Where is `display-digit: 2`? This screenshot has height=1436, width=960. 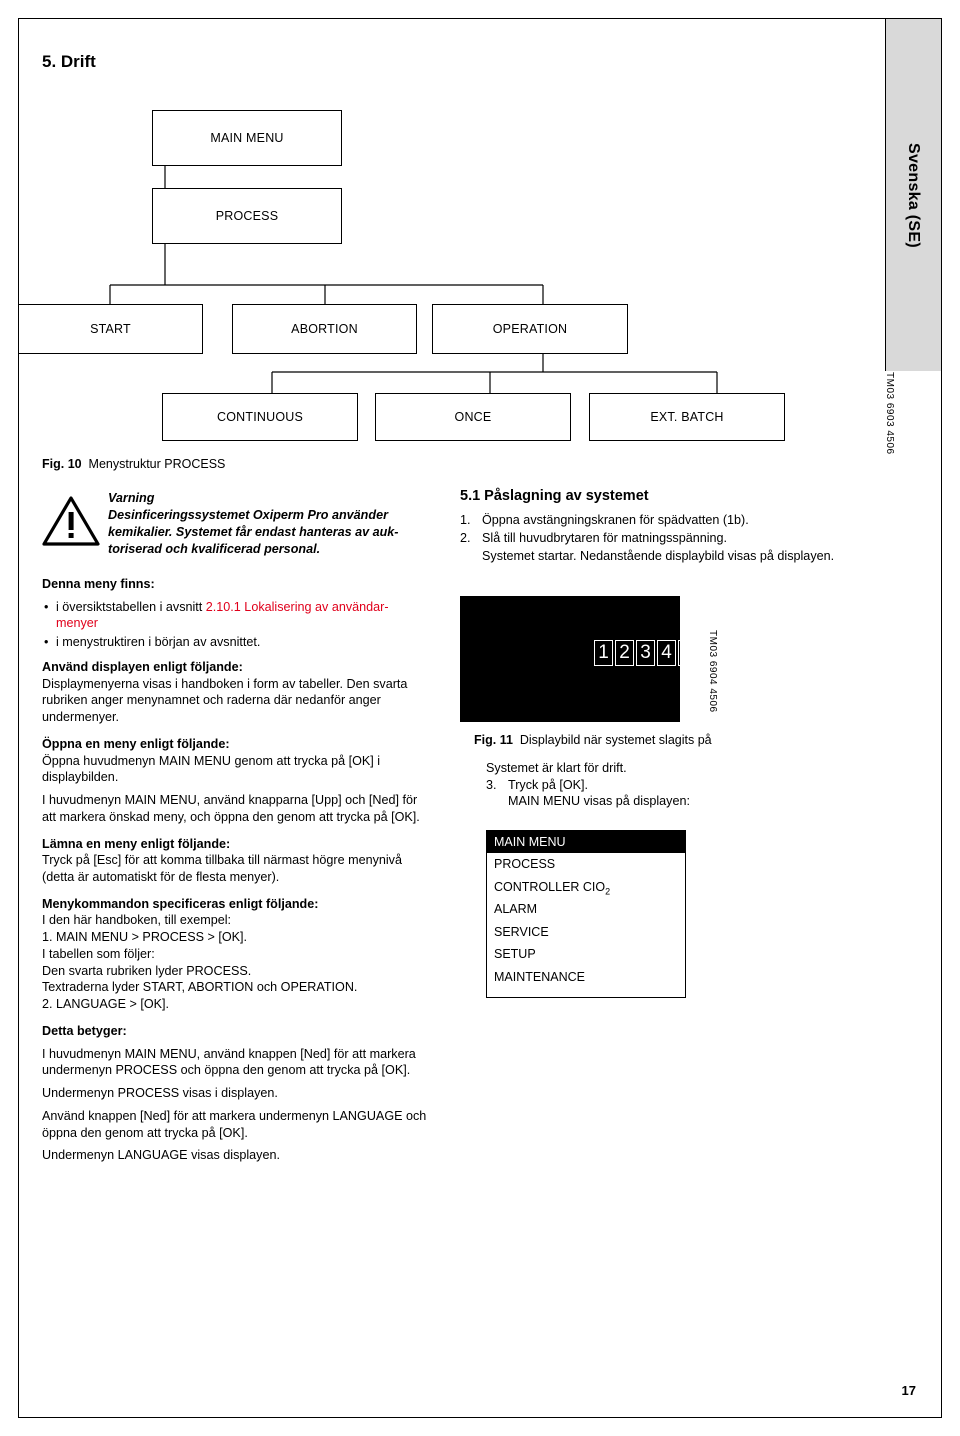 display-digit: 2 is located at coordinates (624, 653).